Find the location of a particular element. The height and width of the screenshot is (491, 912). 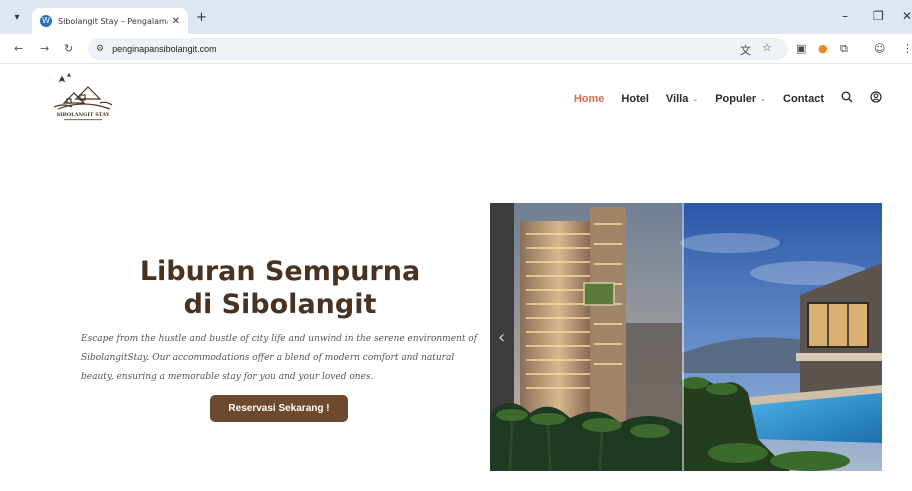

nav-item-home: Home is located at coordinates (589, 99).